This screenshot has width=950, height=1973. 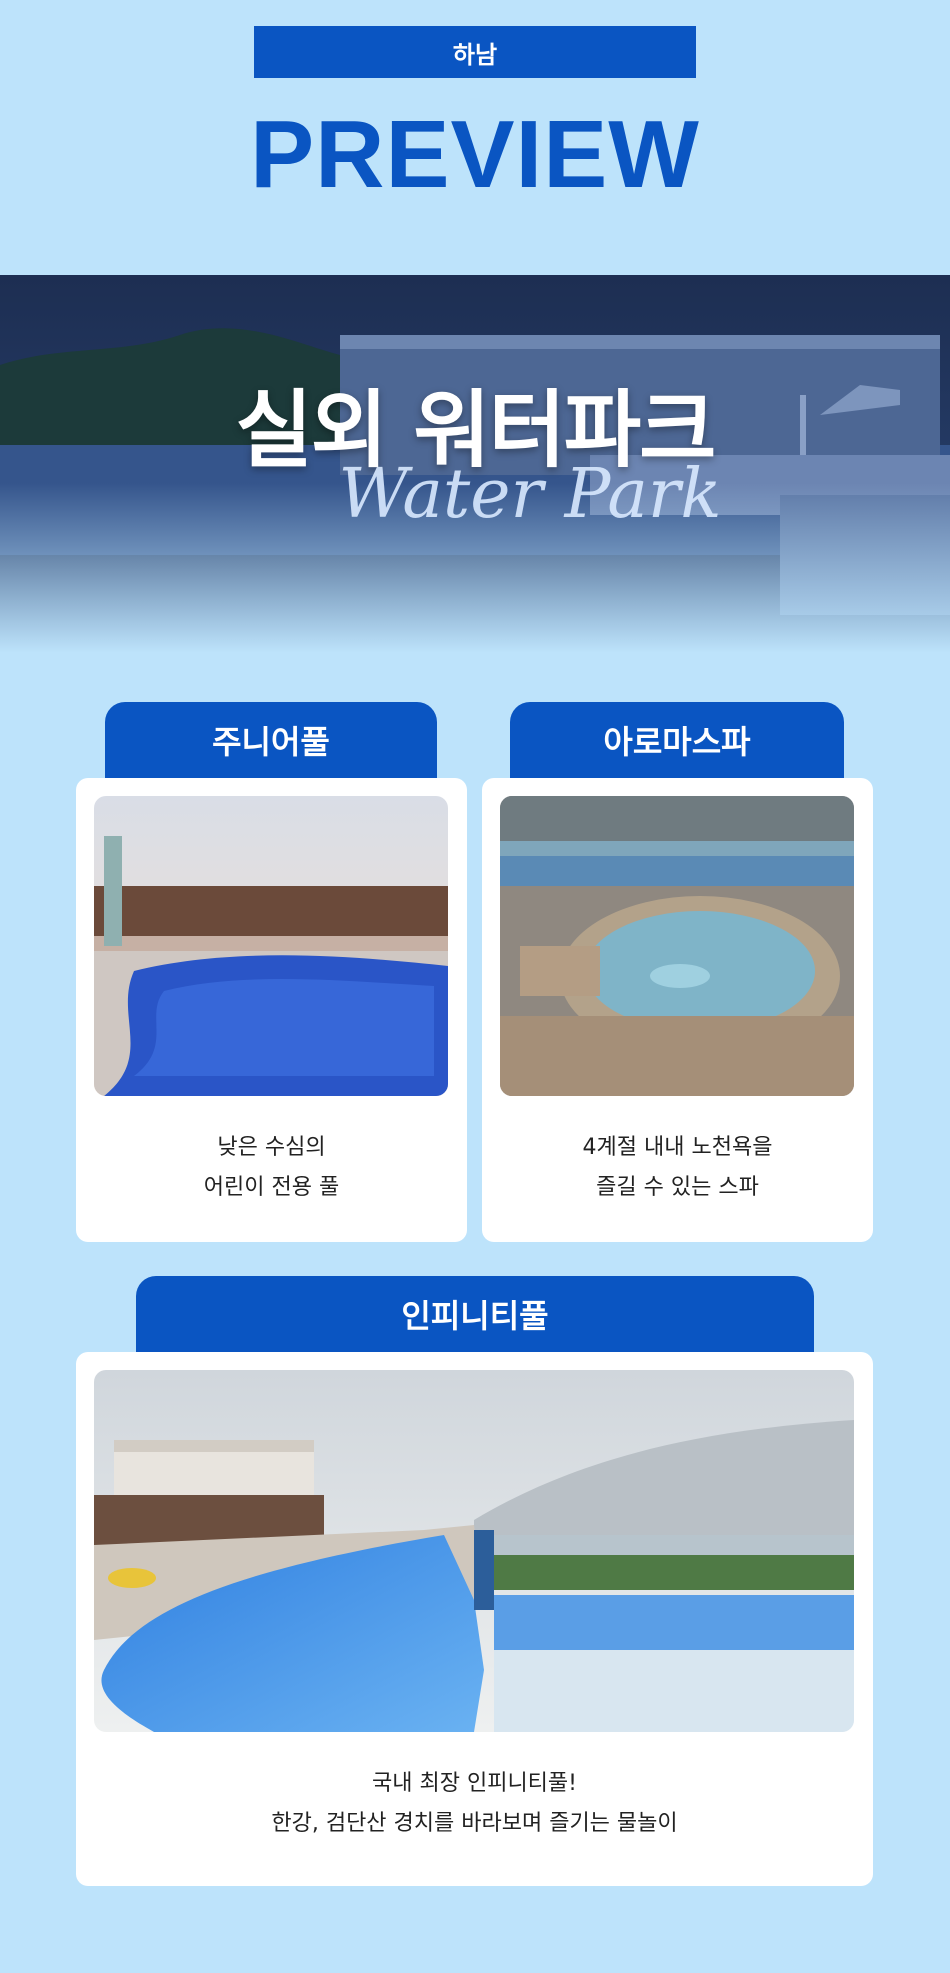 I want to click on infinity-pool-caption-line2: 한강, 검단산 경치를 바라보며 즐기는 물놀이, so click(x=474, y=1823).